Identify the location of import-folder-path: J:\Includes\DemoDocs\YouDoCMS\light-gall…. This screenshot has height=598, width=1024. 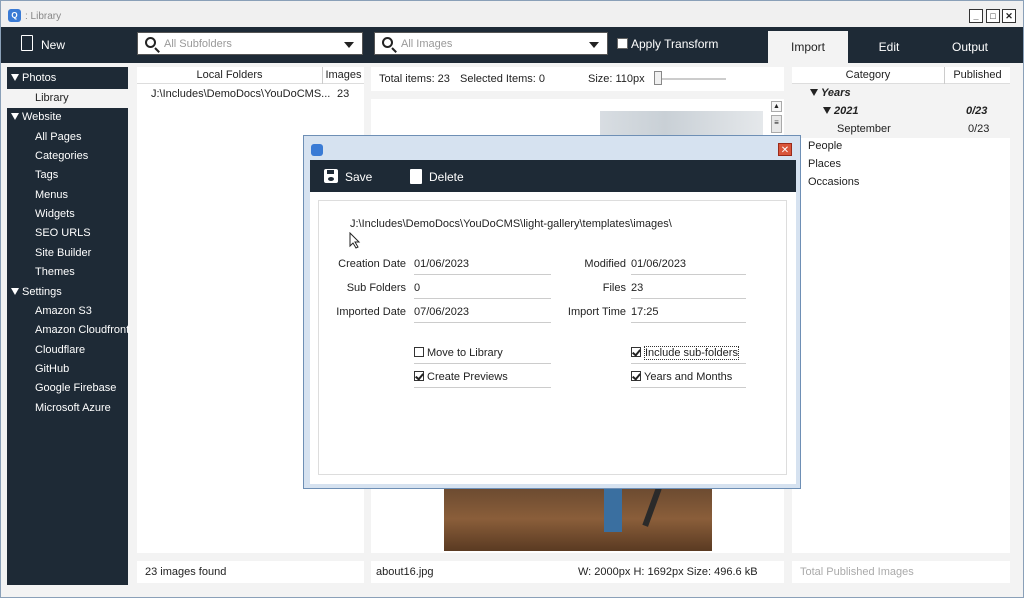
(511, 224).